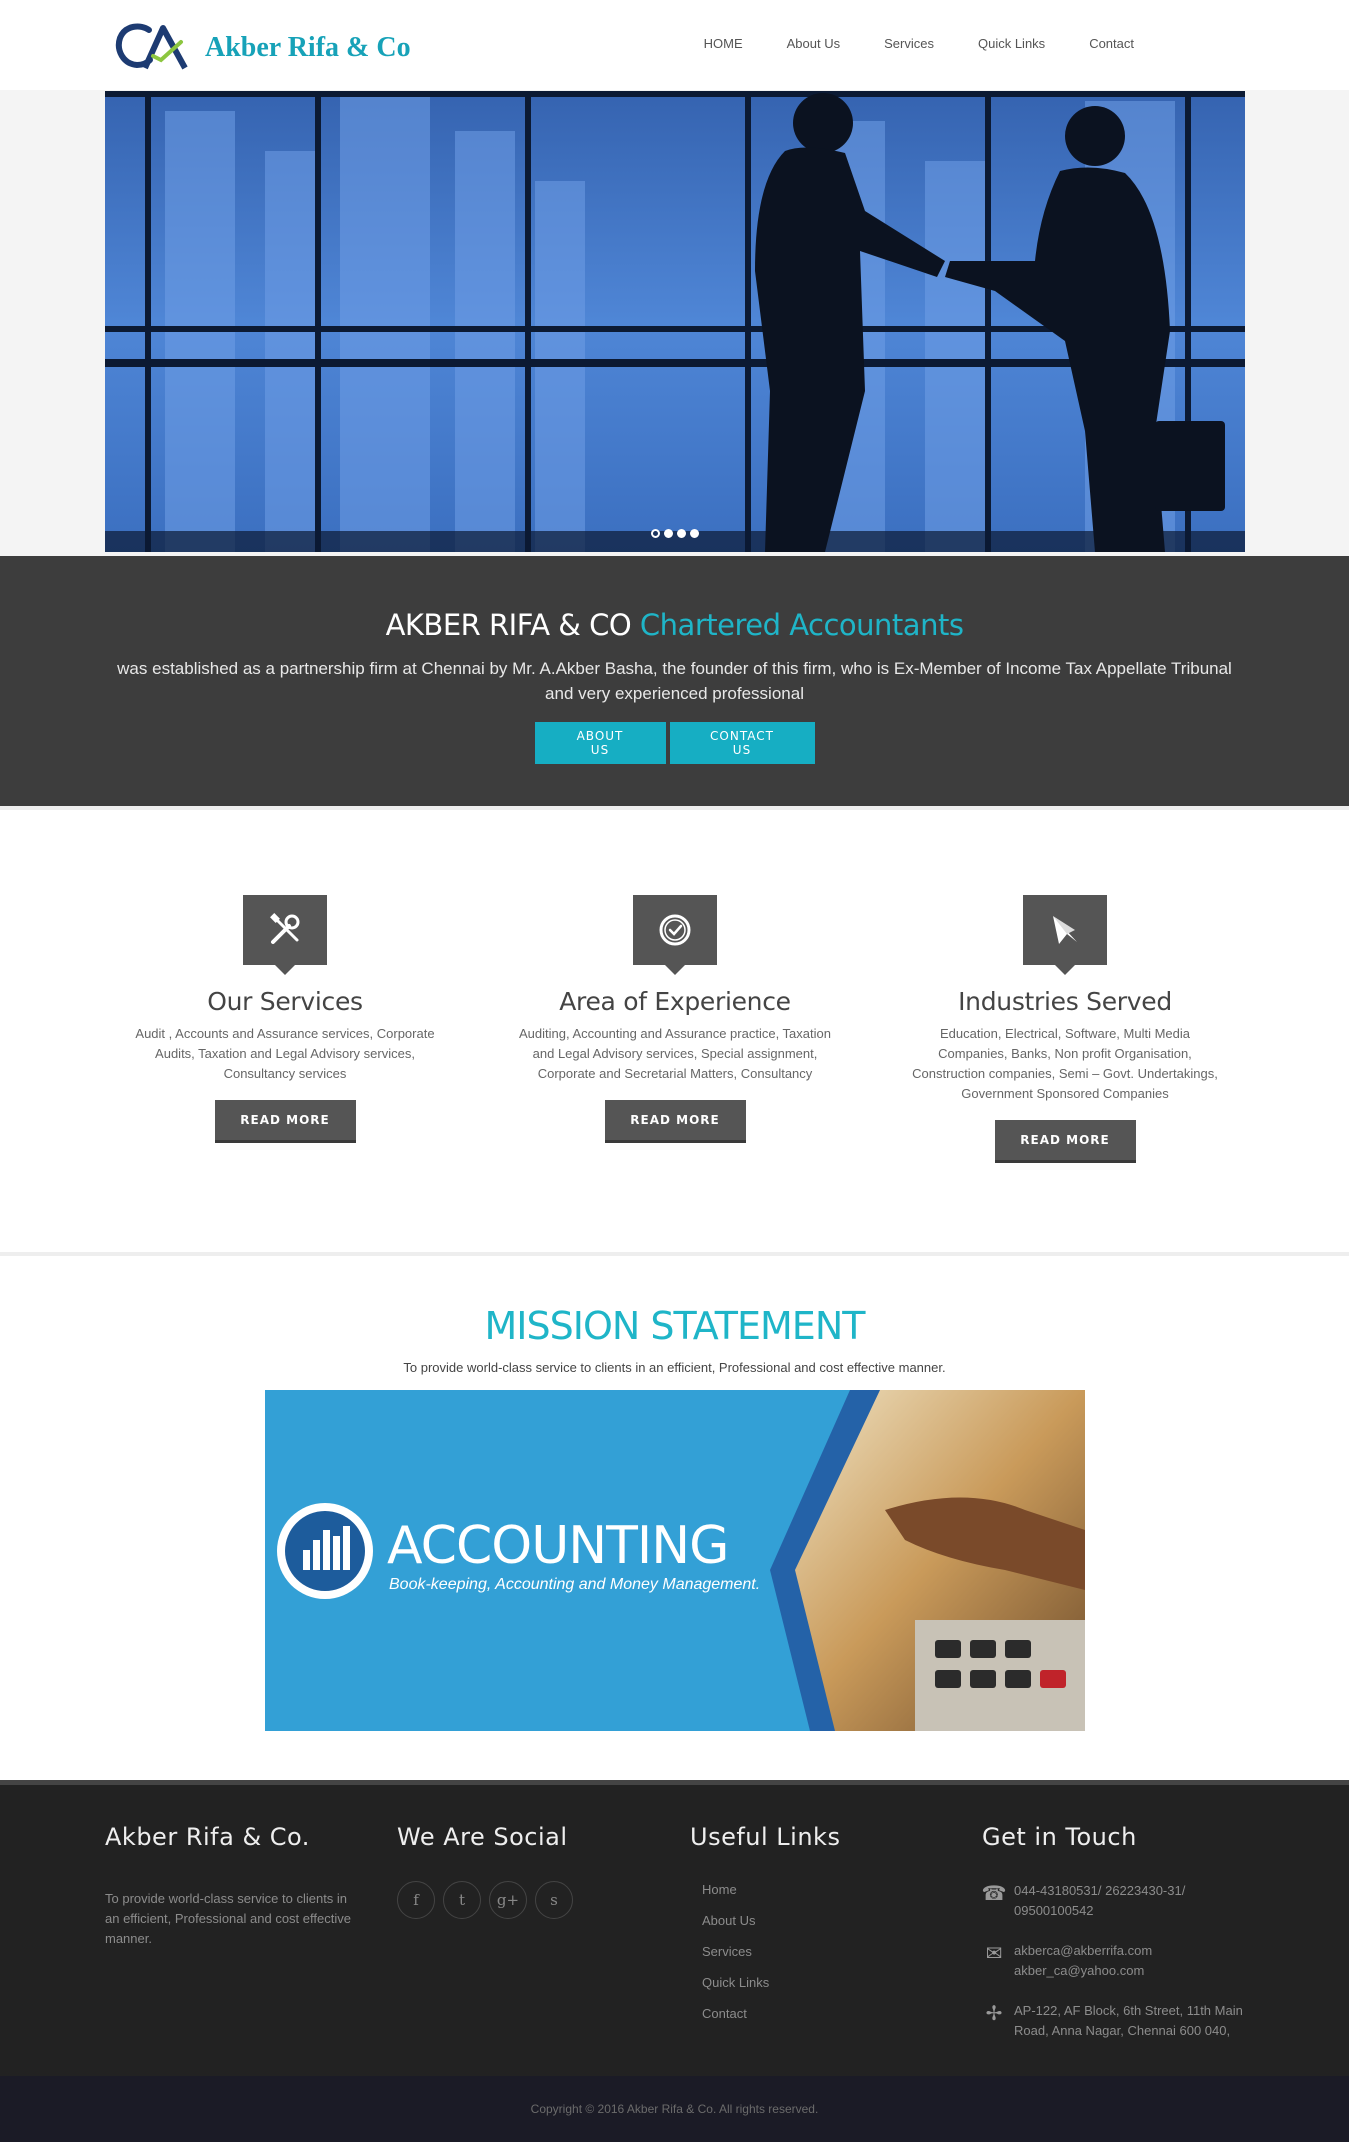 This screenshot has width=1349, height=2156. What do you see at coordinates (285, 935) in the screenshot?
I see `tools-icon` at bounding box center [285, 935].